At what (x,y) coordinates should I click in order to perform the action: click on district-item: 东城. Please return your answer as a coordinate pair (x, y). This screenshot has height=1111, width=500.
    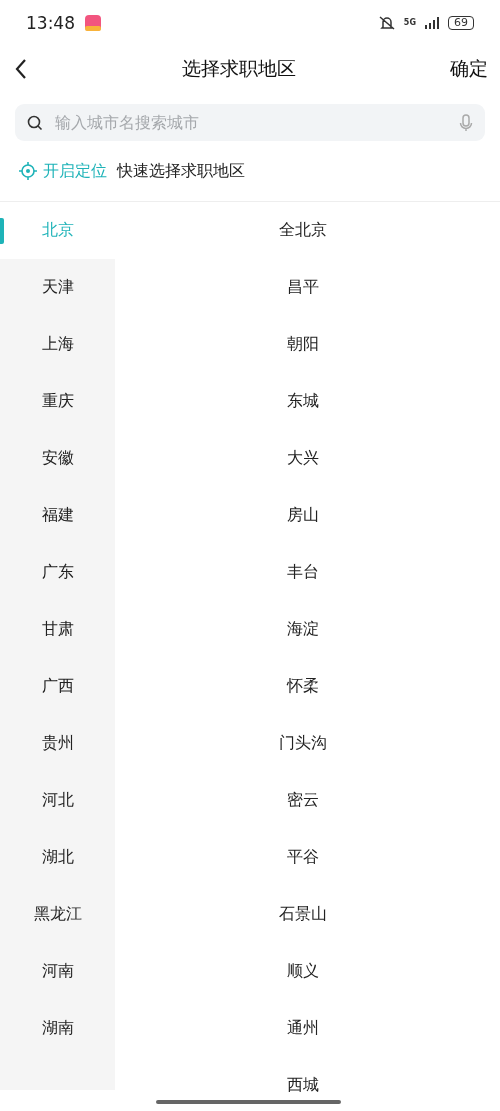
    Looking at the image, I should click on (307, 401).